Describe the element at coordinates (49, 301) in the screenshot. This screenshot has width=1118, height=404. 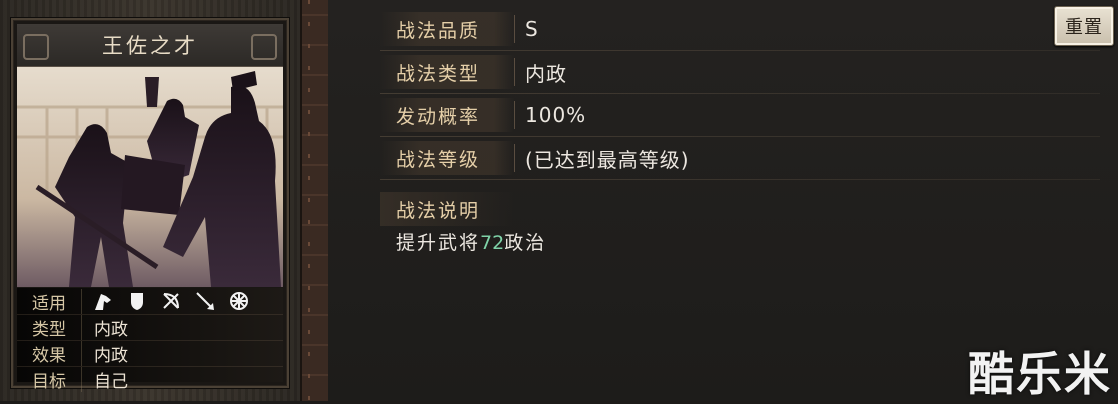
I see `info-label-applicable: 适用` at that location.